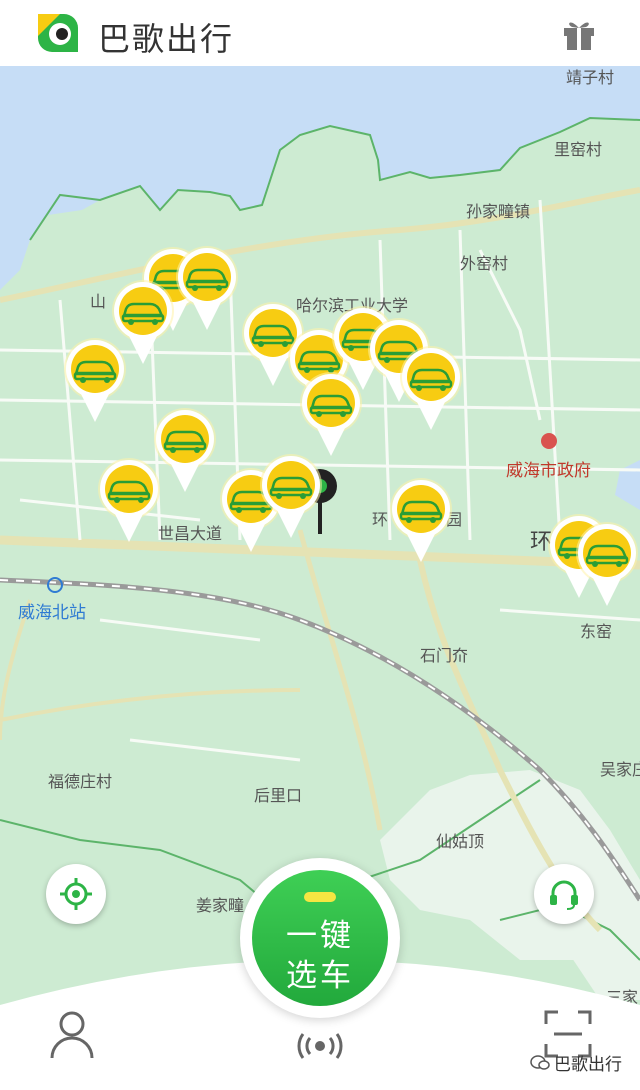 This screenshot has height=1090, width=640. I want to click on place-huan: 环, so click(380, 519).